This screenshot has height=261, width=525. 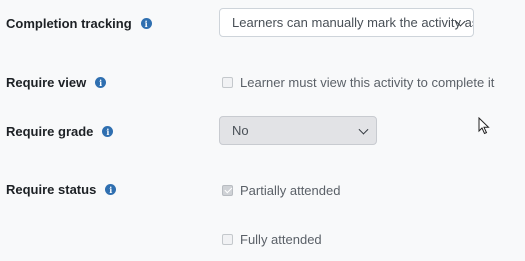 I want to click on partially-attended-checkbox-row: Partially attended, so click(x=281, y=190).